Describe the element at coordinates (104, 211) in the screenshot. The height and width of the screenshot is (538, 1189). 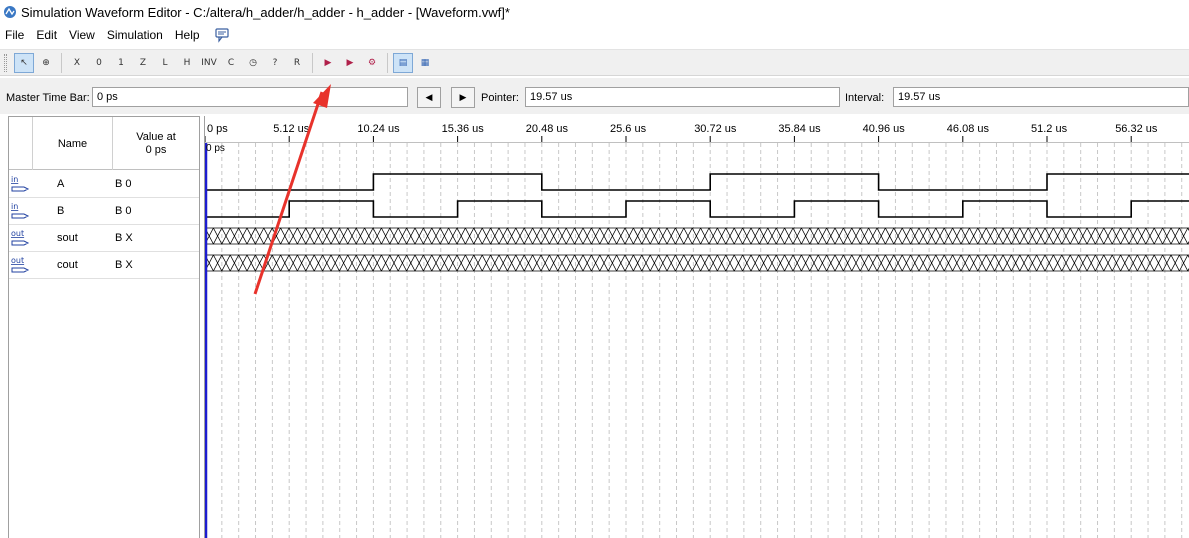
I see `signal-row-B: in B B 0` at that location.